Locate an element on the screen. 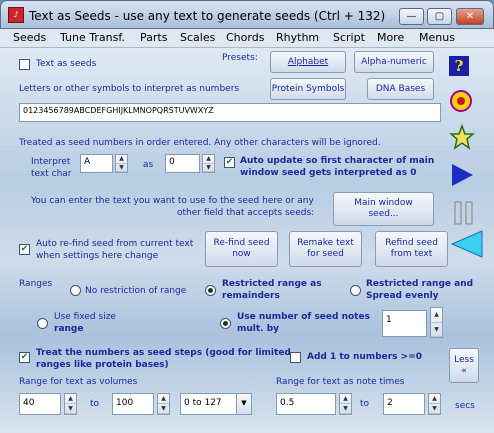 The height and width of the screenshot is (433, 494). ranges-label: Ranges is located at coordinates (36, 284).